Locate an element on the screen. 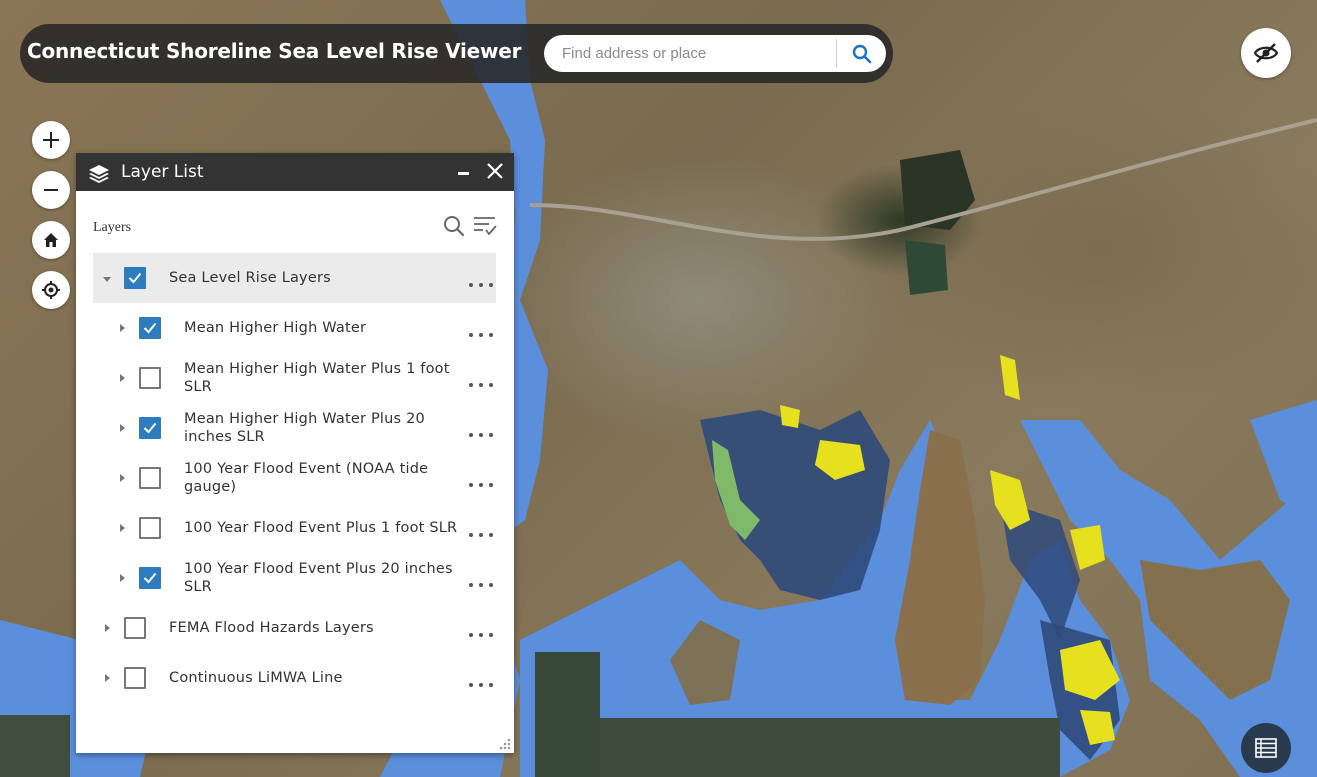 The height and width of the screenshot is (777, 1317). close-icon is located at coordinates (495, 171).